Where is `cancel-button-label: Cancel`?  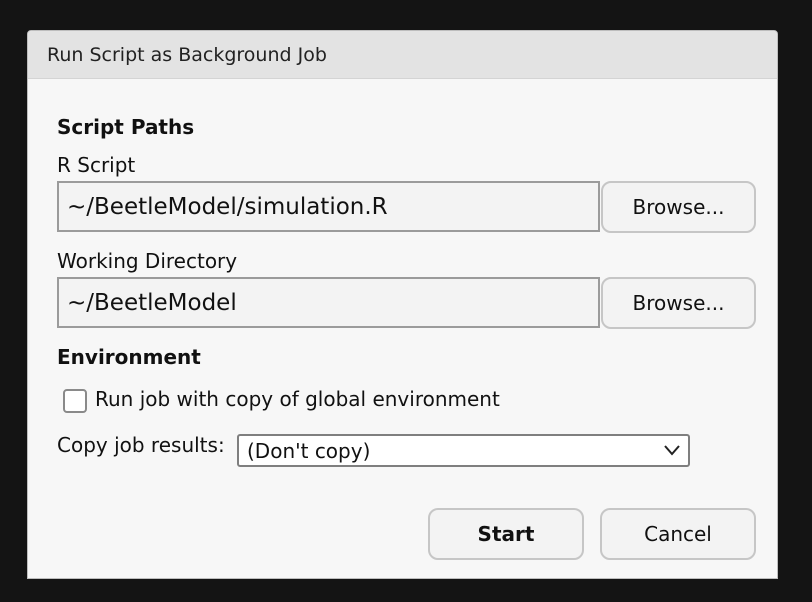 cancel-button-label: Cancel is located at coordinates (678, 534).